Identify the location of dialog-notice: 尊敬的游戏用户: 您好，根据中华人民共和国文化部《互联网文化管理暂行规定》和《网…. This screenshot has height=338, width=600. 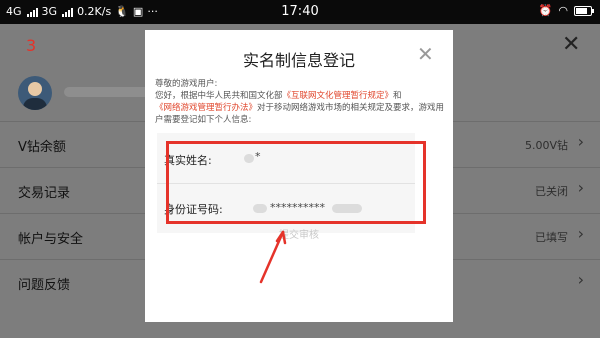
(301, 102).